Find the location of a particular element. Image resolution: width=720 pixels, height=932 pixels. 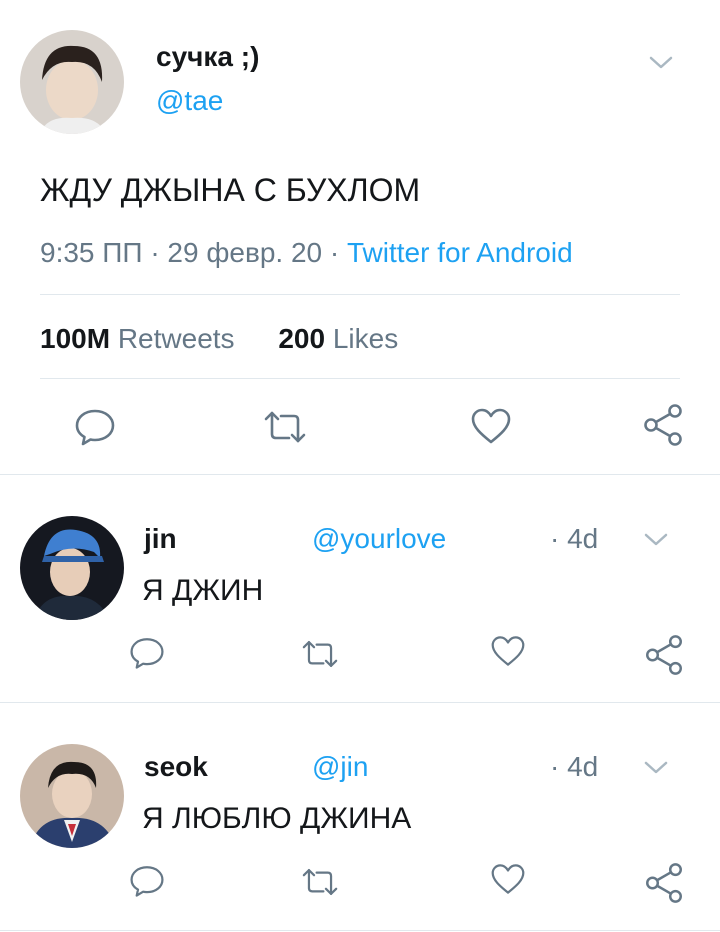

likes-stat: 200 Likes is located at coordinates (338, 338).